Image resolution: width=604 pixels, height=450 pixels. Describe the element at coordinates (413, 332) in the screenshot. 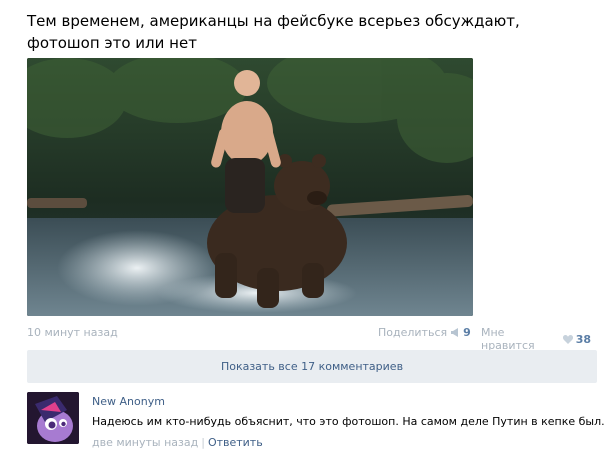

I see `share-label: Поделиться` at that location.